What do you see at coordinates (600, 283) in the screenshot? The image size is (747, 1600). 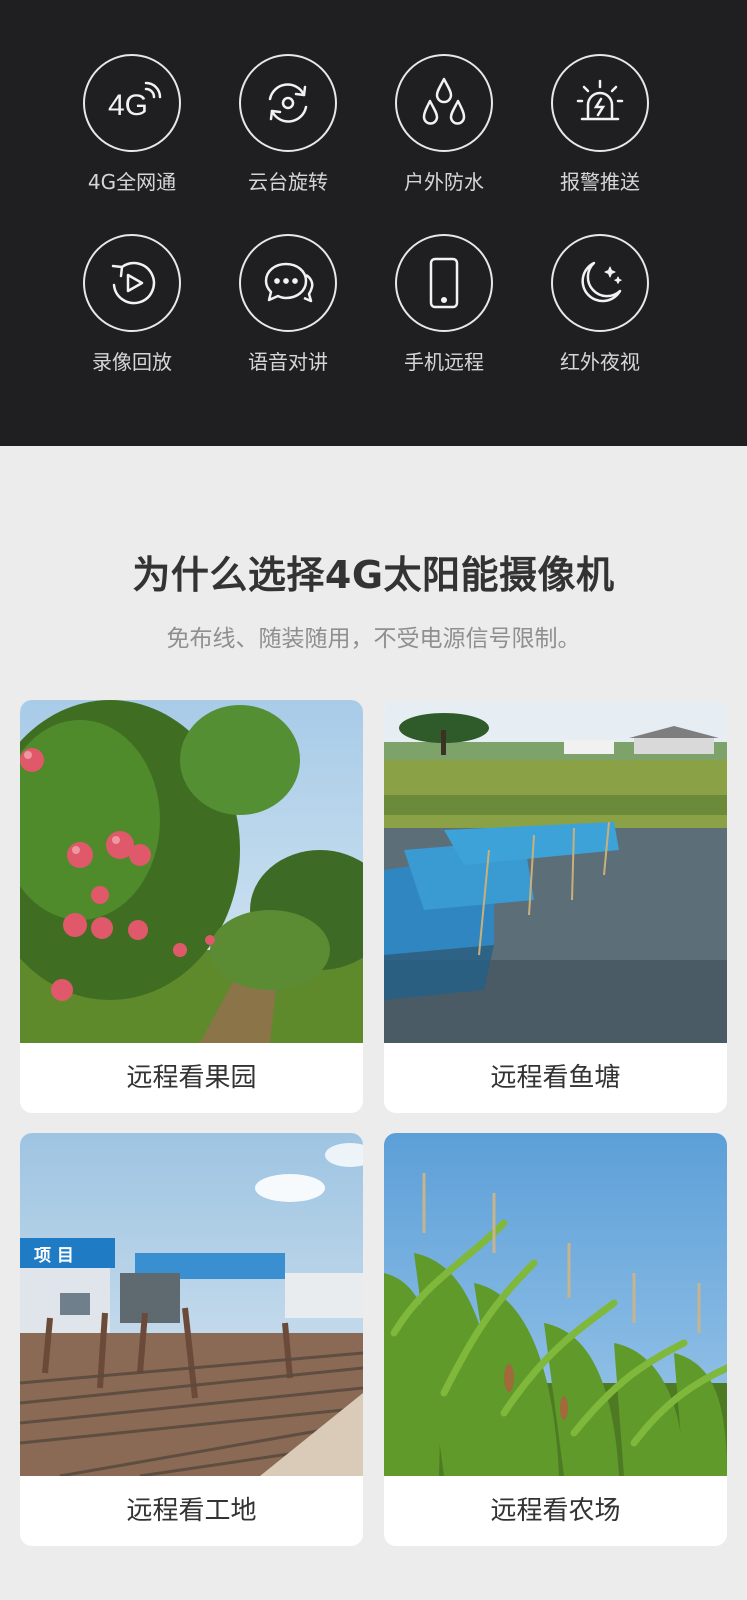 I see `moon-stars-icon` at bounding box center [600, 283].